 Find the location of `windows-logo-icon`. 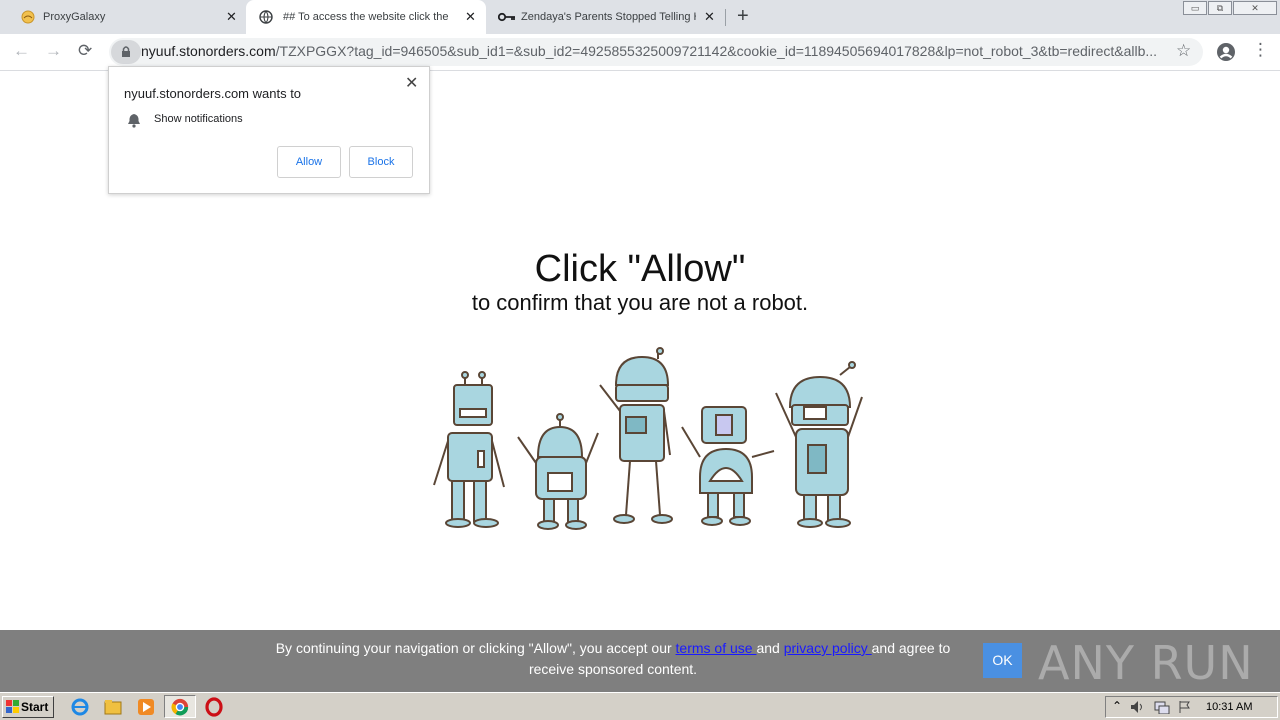

windows-logo-icon is located at coordinates (12, 706).